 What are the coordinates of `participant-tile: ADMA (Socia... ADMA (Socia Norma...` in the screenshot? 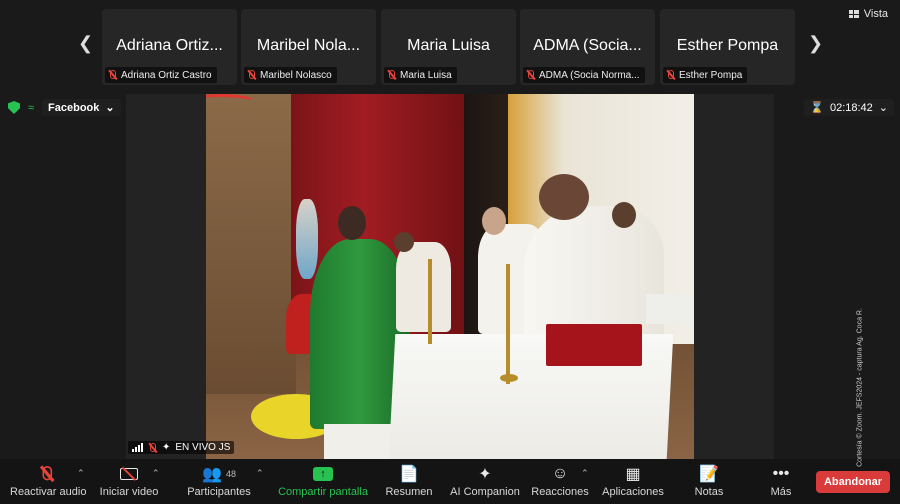 It's located at (587, 47).